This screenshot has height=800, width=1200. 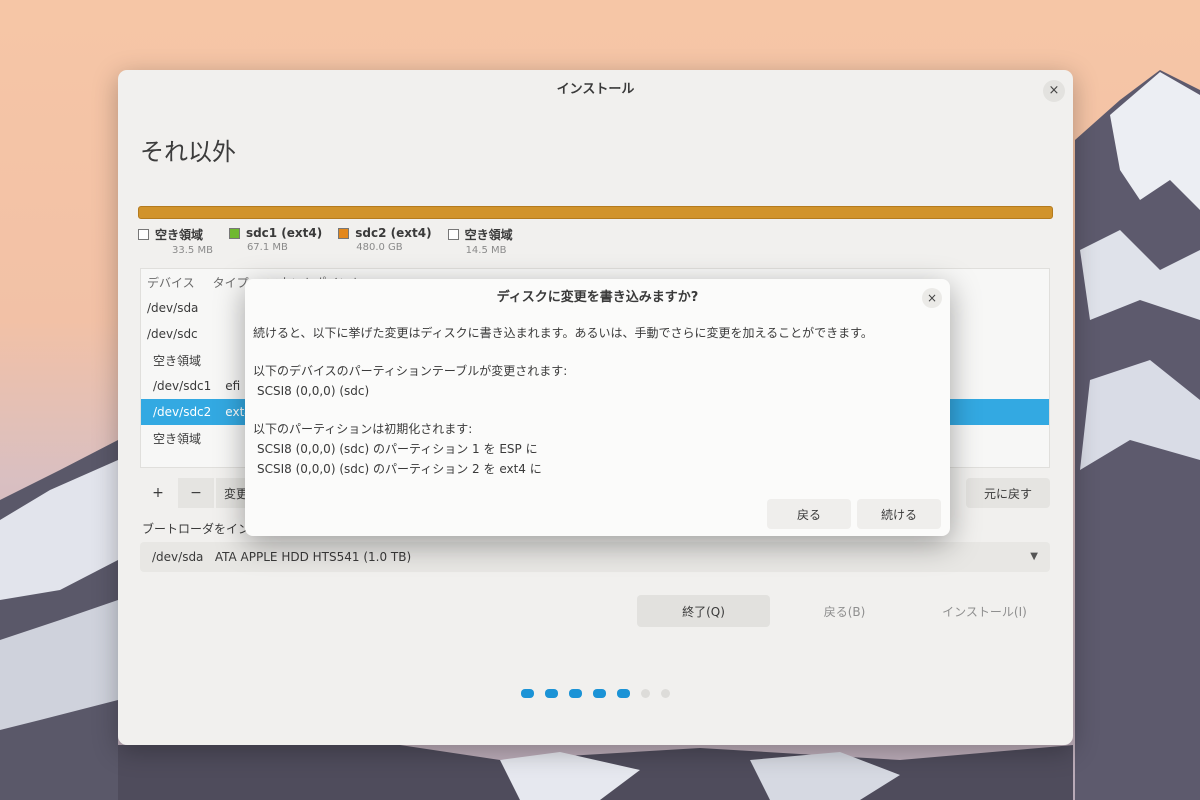 I want to click on legend-item: 空き領域 14.5 MB, so click(x=480, y=241).